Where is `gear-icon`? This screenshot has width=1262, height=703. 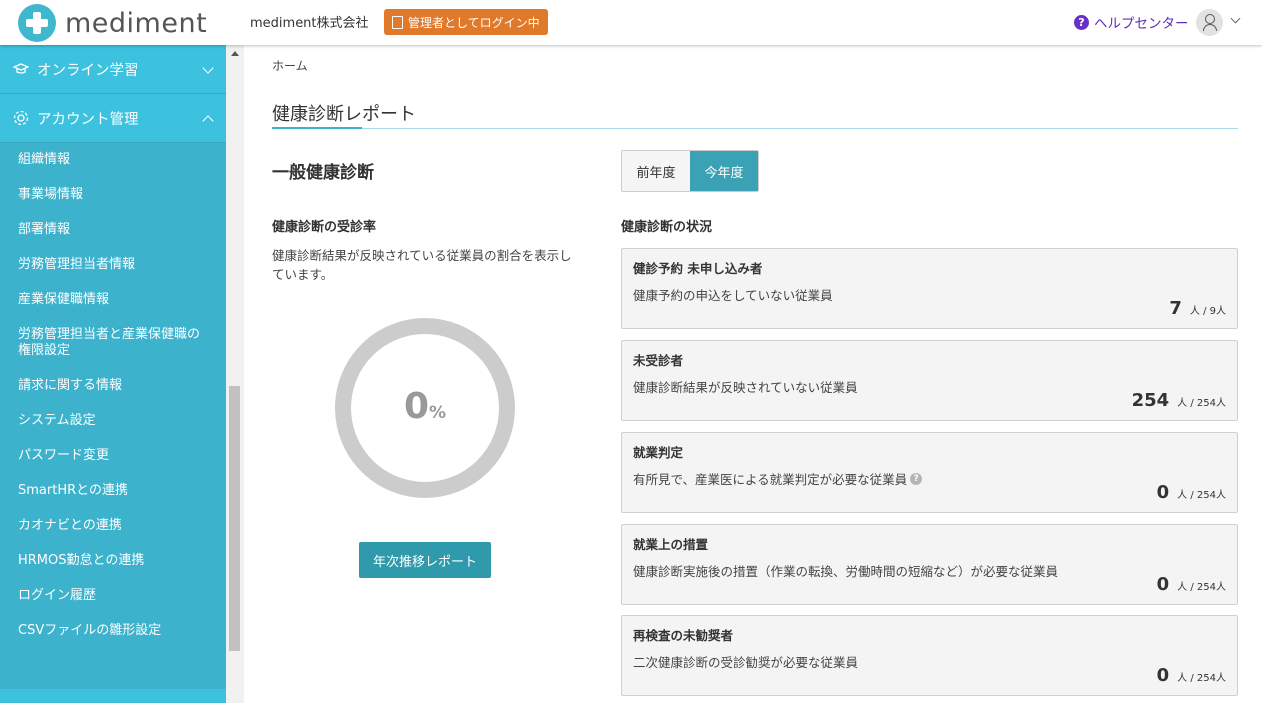 gear-icon is located at coordinates (21, 118).